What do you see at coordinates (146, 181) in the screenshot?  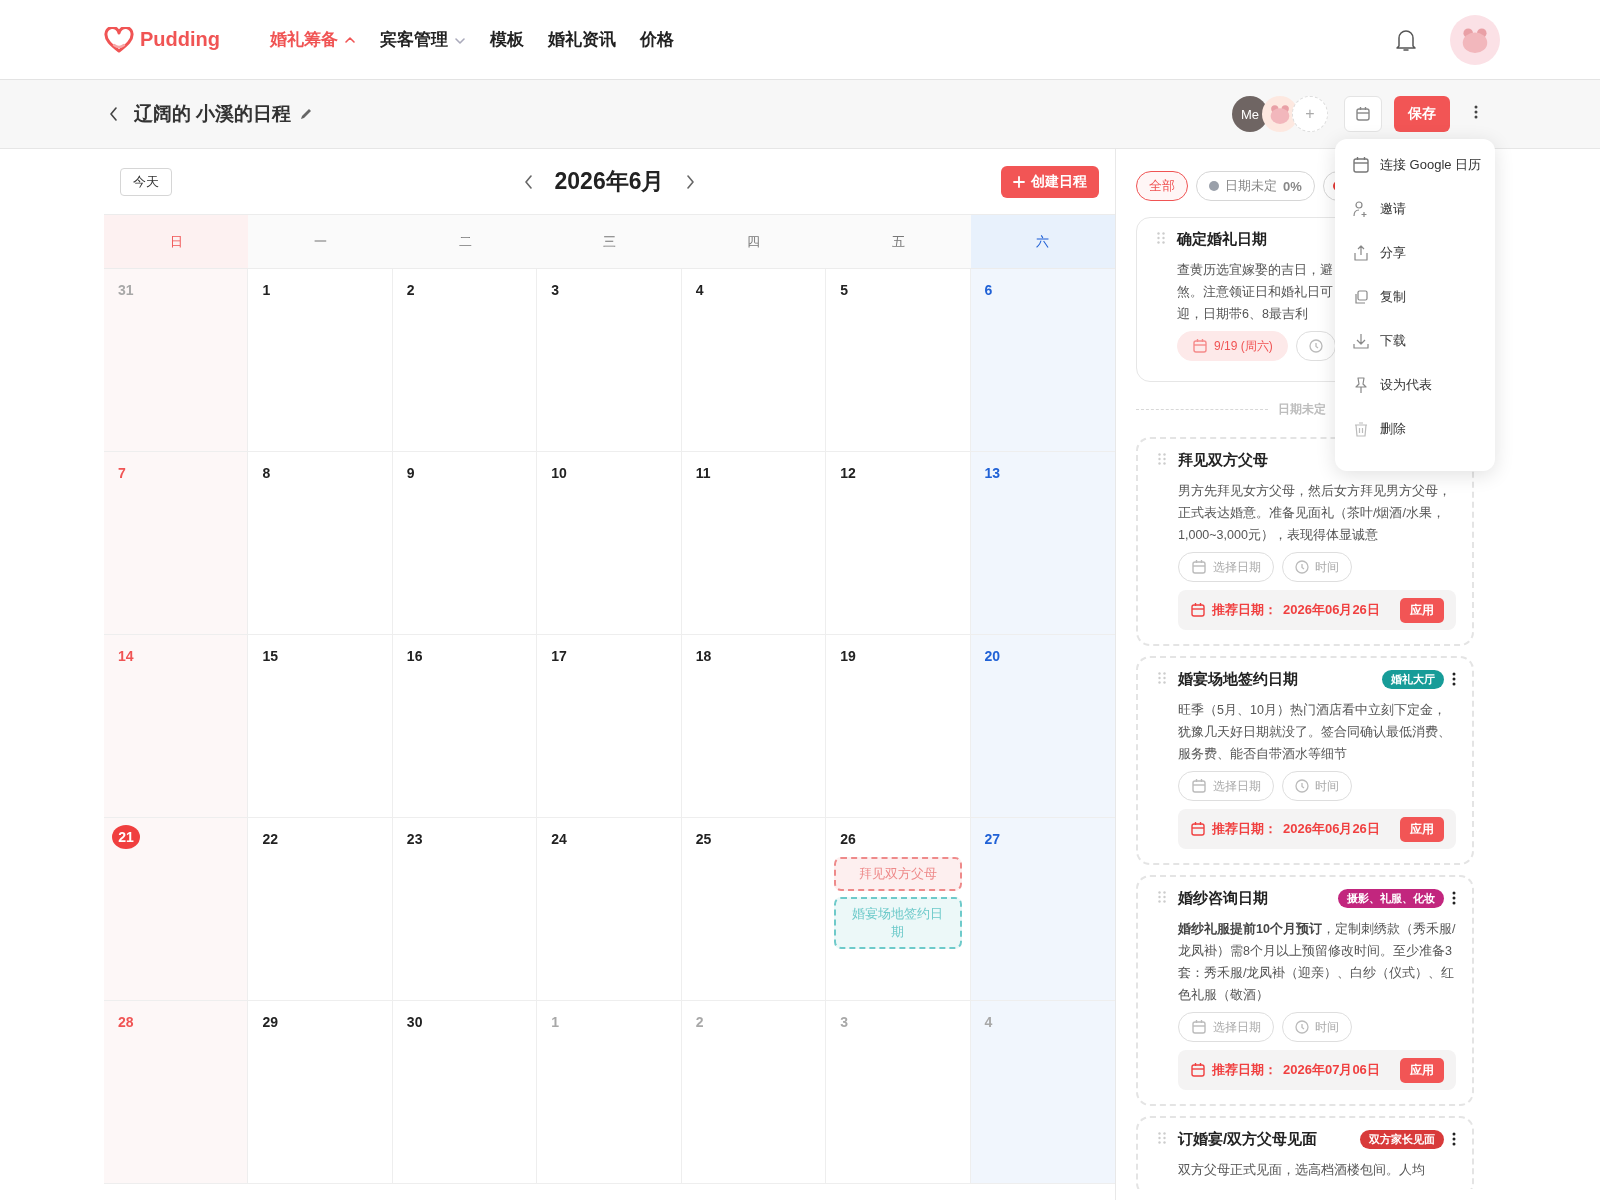 I see `today-button: 今天` at bounding box center [146, 181].